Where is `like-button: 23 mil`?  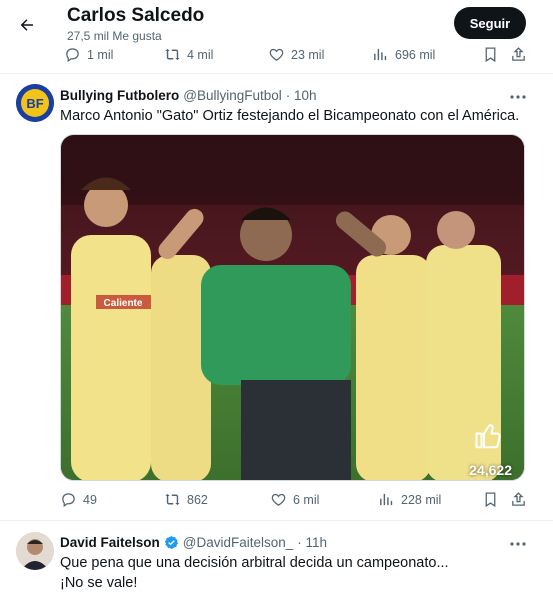
like-button: 23 mil is located at coordinates (296, 54).